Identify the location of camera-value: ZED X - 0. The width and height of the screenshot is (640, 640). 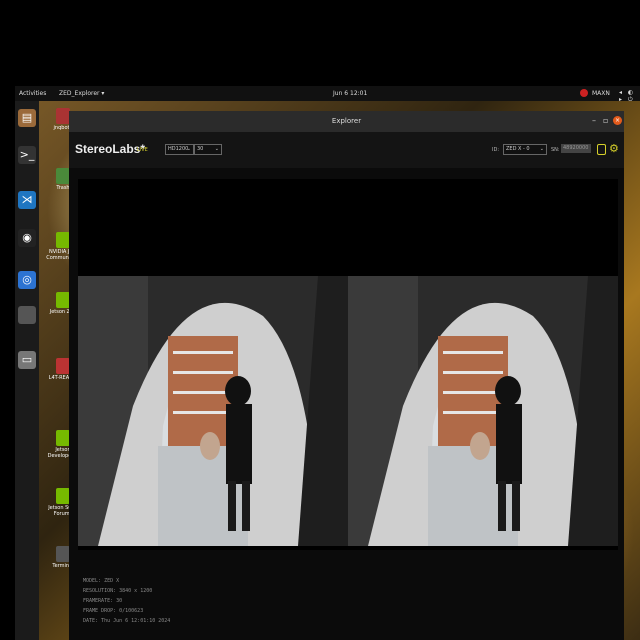
(518, 149).